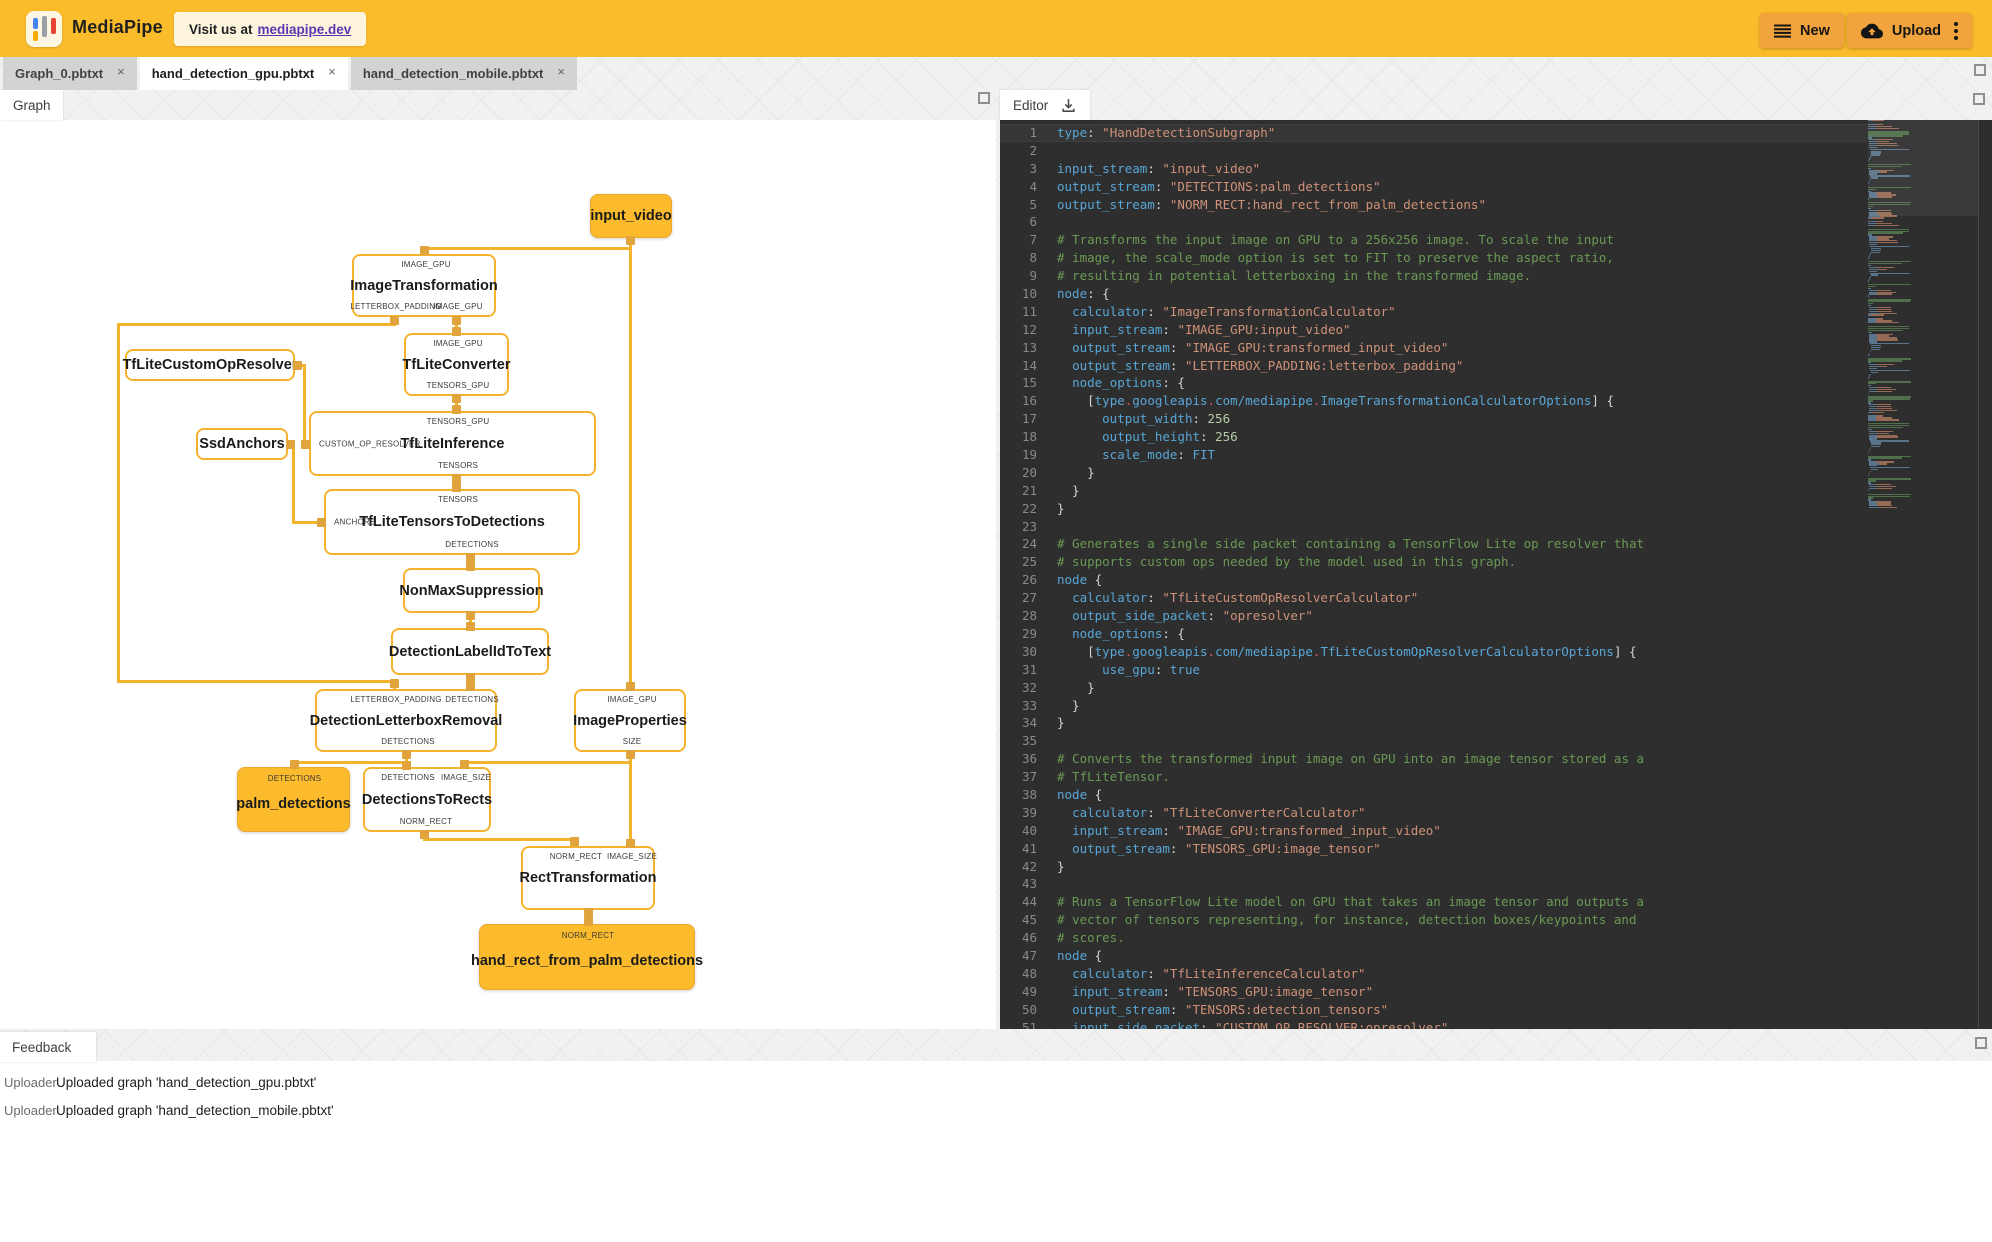 This screenshot has height=1242, width=1992. What do you see at coordinates (1152, 132) in the screenshot?
I see `code-line: 1 type: "HandDetectionSubgraph"` at bounding box center [1152, 132].